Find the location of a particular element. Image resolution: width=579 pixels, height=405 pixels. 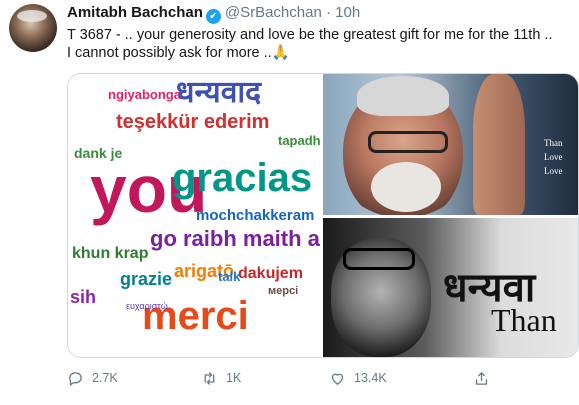

share-icon is located at coordinates (481, 378).